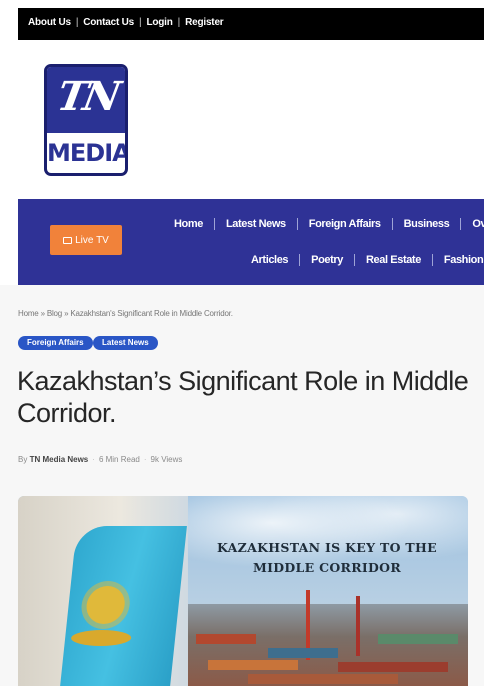  I want to click on kazakhstan-flag-image, so click(123, 606).